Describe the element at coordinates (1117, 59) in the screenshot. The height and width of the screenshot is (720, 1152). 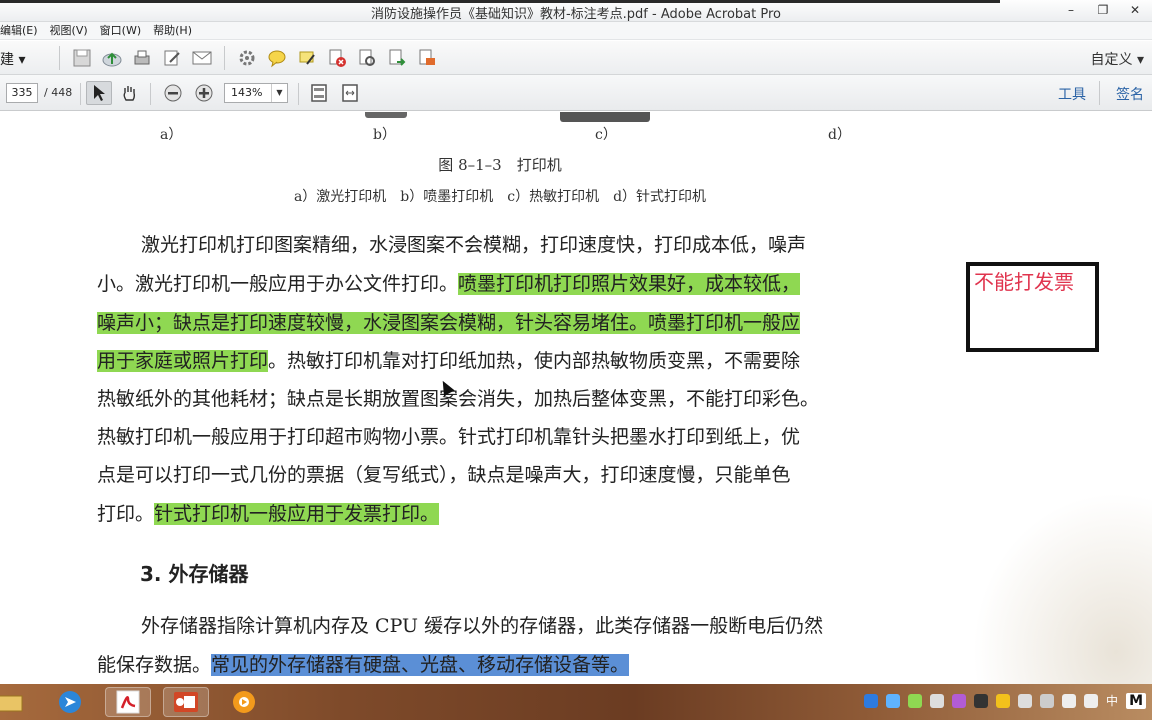
I see `customize-menu: 自定义 ▾` at that location.